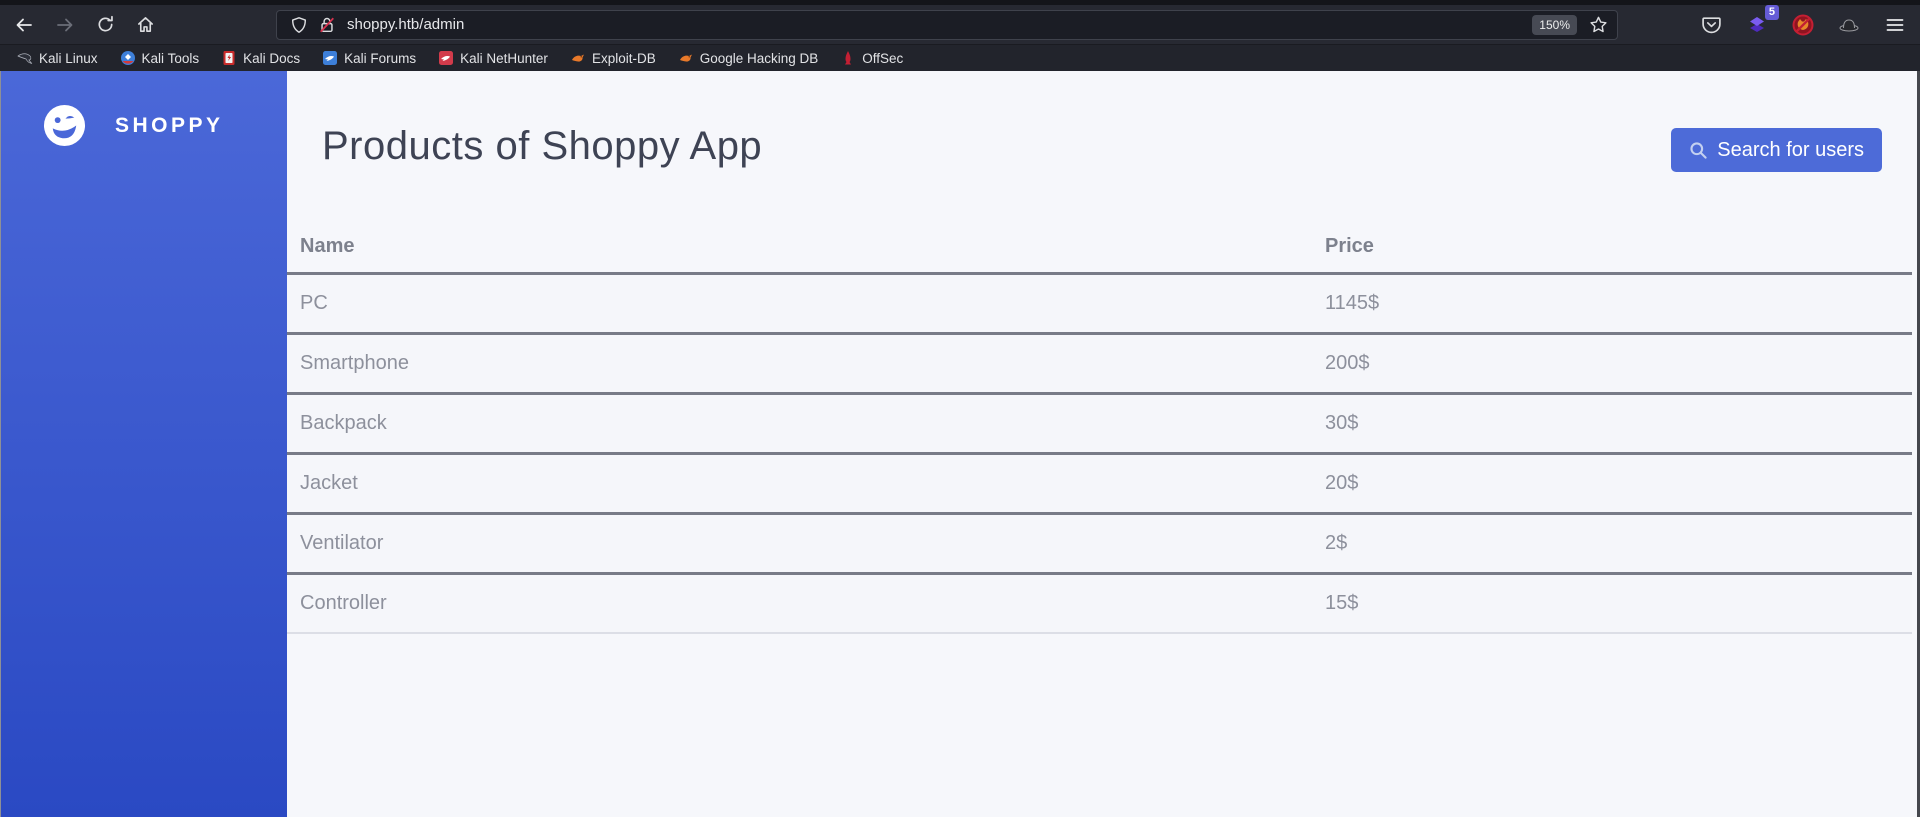  I want to click on bookmark-offsec: OffSec, so click(871, 58).